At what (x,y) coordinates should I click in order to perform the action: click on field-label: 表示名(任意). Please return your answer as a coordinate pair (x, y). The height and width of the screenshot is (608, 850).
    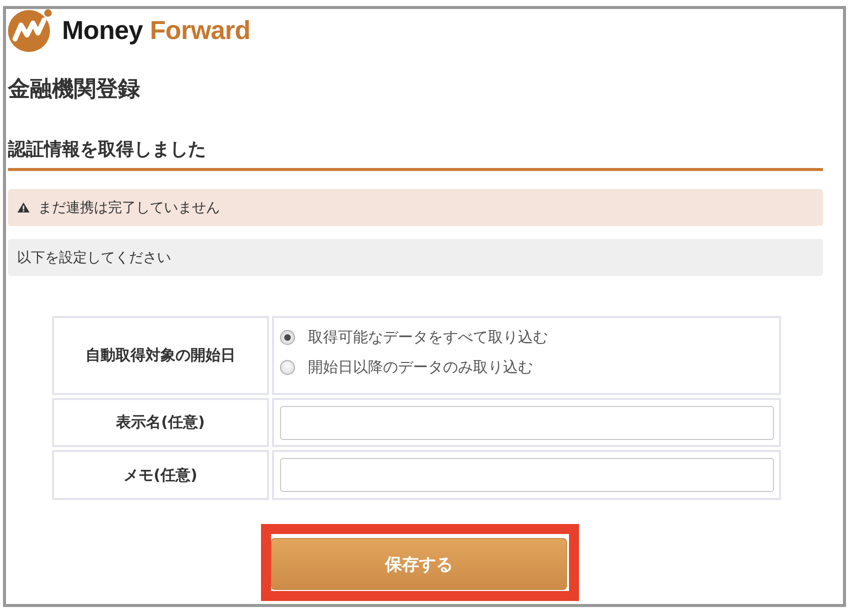
    Looking at the image, I should click on (160, 422).